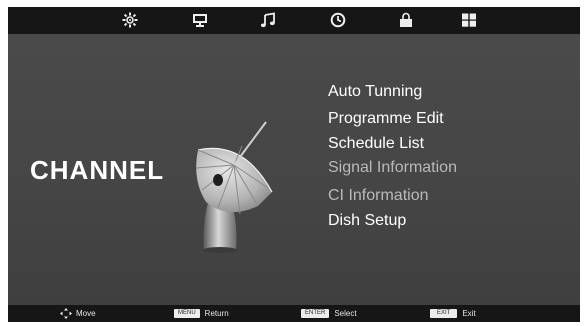 Image resolution: width=588 pixels, height=326 pixels. I want to click on hint-move: Move, so click(78, 313).